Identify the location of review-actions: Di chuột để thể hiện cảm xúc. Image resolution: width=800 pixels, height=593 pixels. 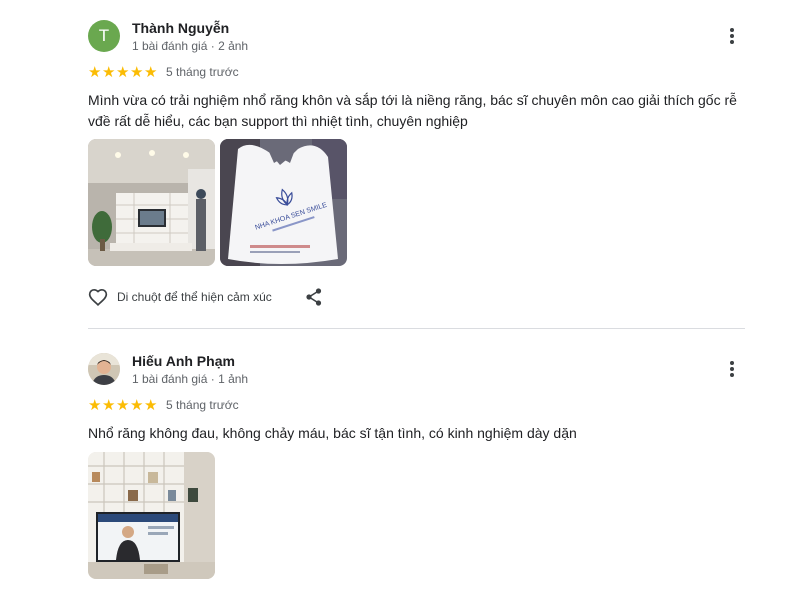
(180, 296).